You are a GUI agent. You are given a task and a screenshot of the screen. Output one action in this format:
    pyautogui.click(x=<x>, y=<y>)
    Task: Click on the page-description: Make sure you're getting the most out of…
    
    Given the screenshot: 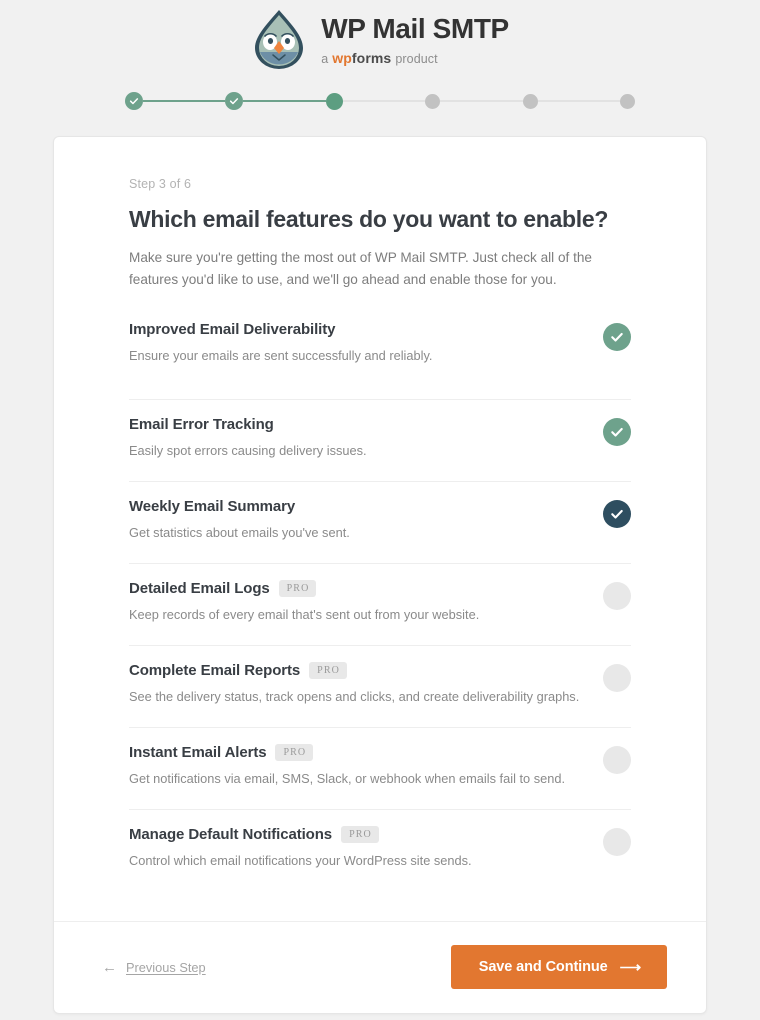 What is the action you would take?
    pyautogui.click(x=360, y=269)
    